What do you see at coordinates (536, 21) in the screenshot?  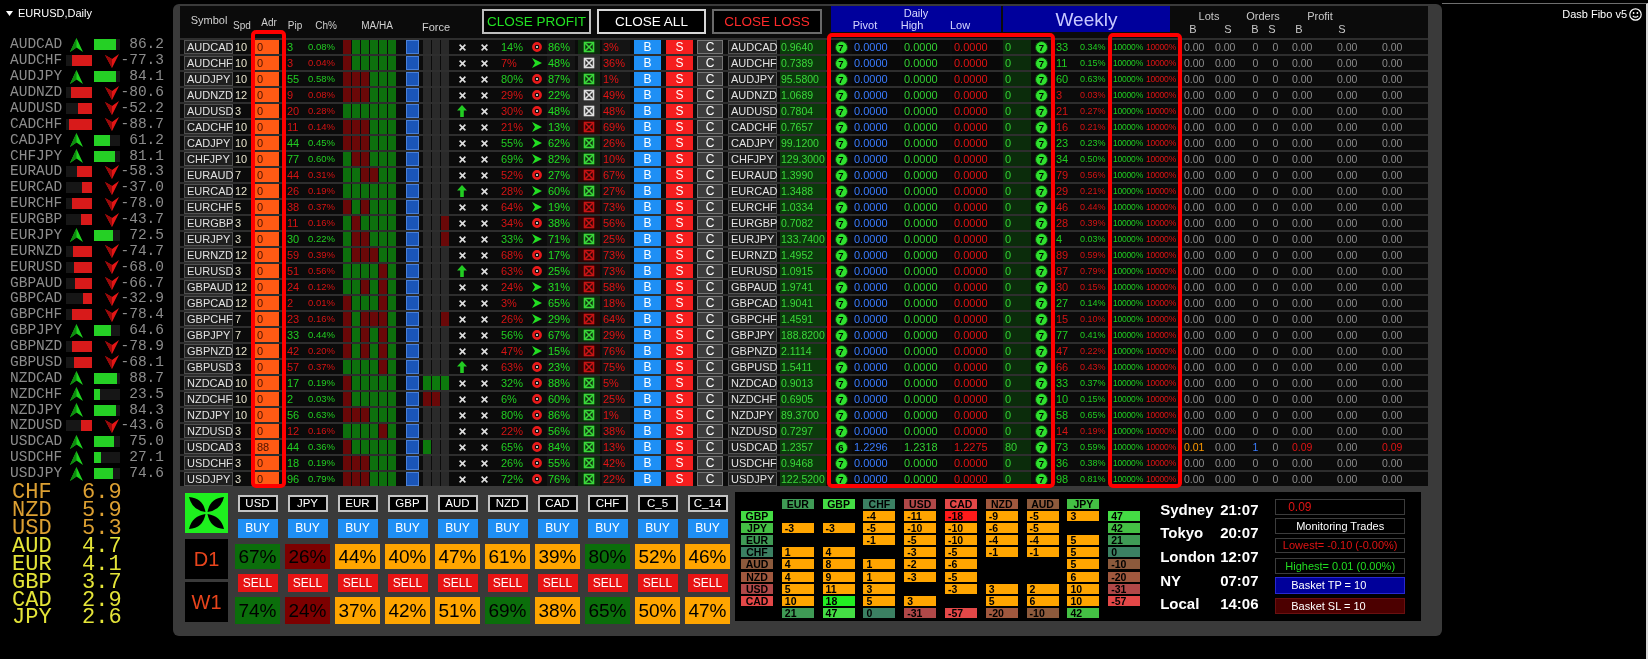 I see `close-profit-button: CLOSE PROFIT` at bounding box center [536, 21].